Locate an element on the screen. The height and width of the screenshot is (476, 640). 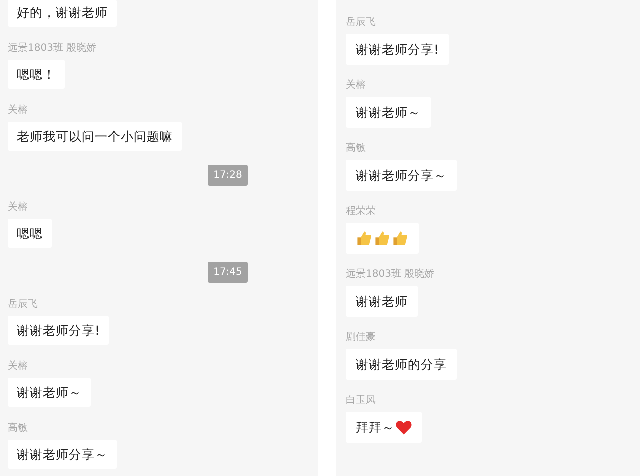
sender-name: 程荣荣 is located at coordinates (361, 211).